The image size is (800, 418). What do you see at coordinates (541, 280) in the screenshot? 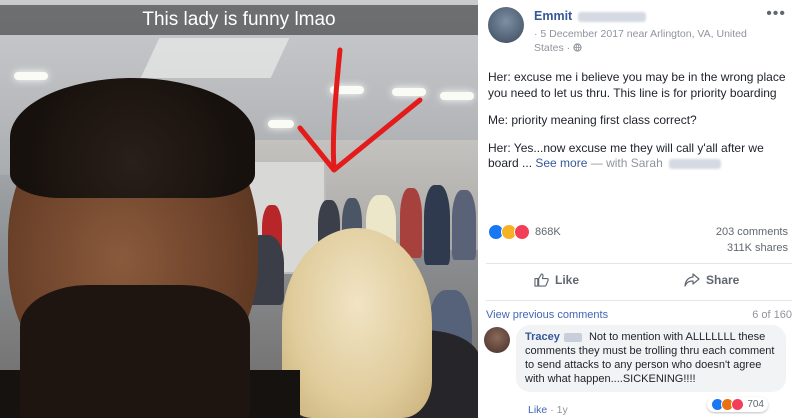
I see `thumbs-up-icon` at bounding box center [541, 280].